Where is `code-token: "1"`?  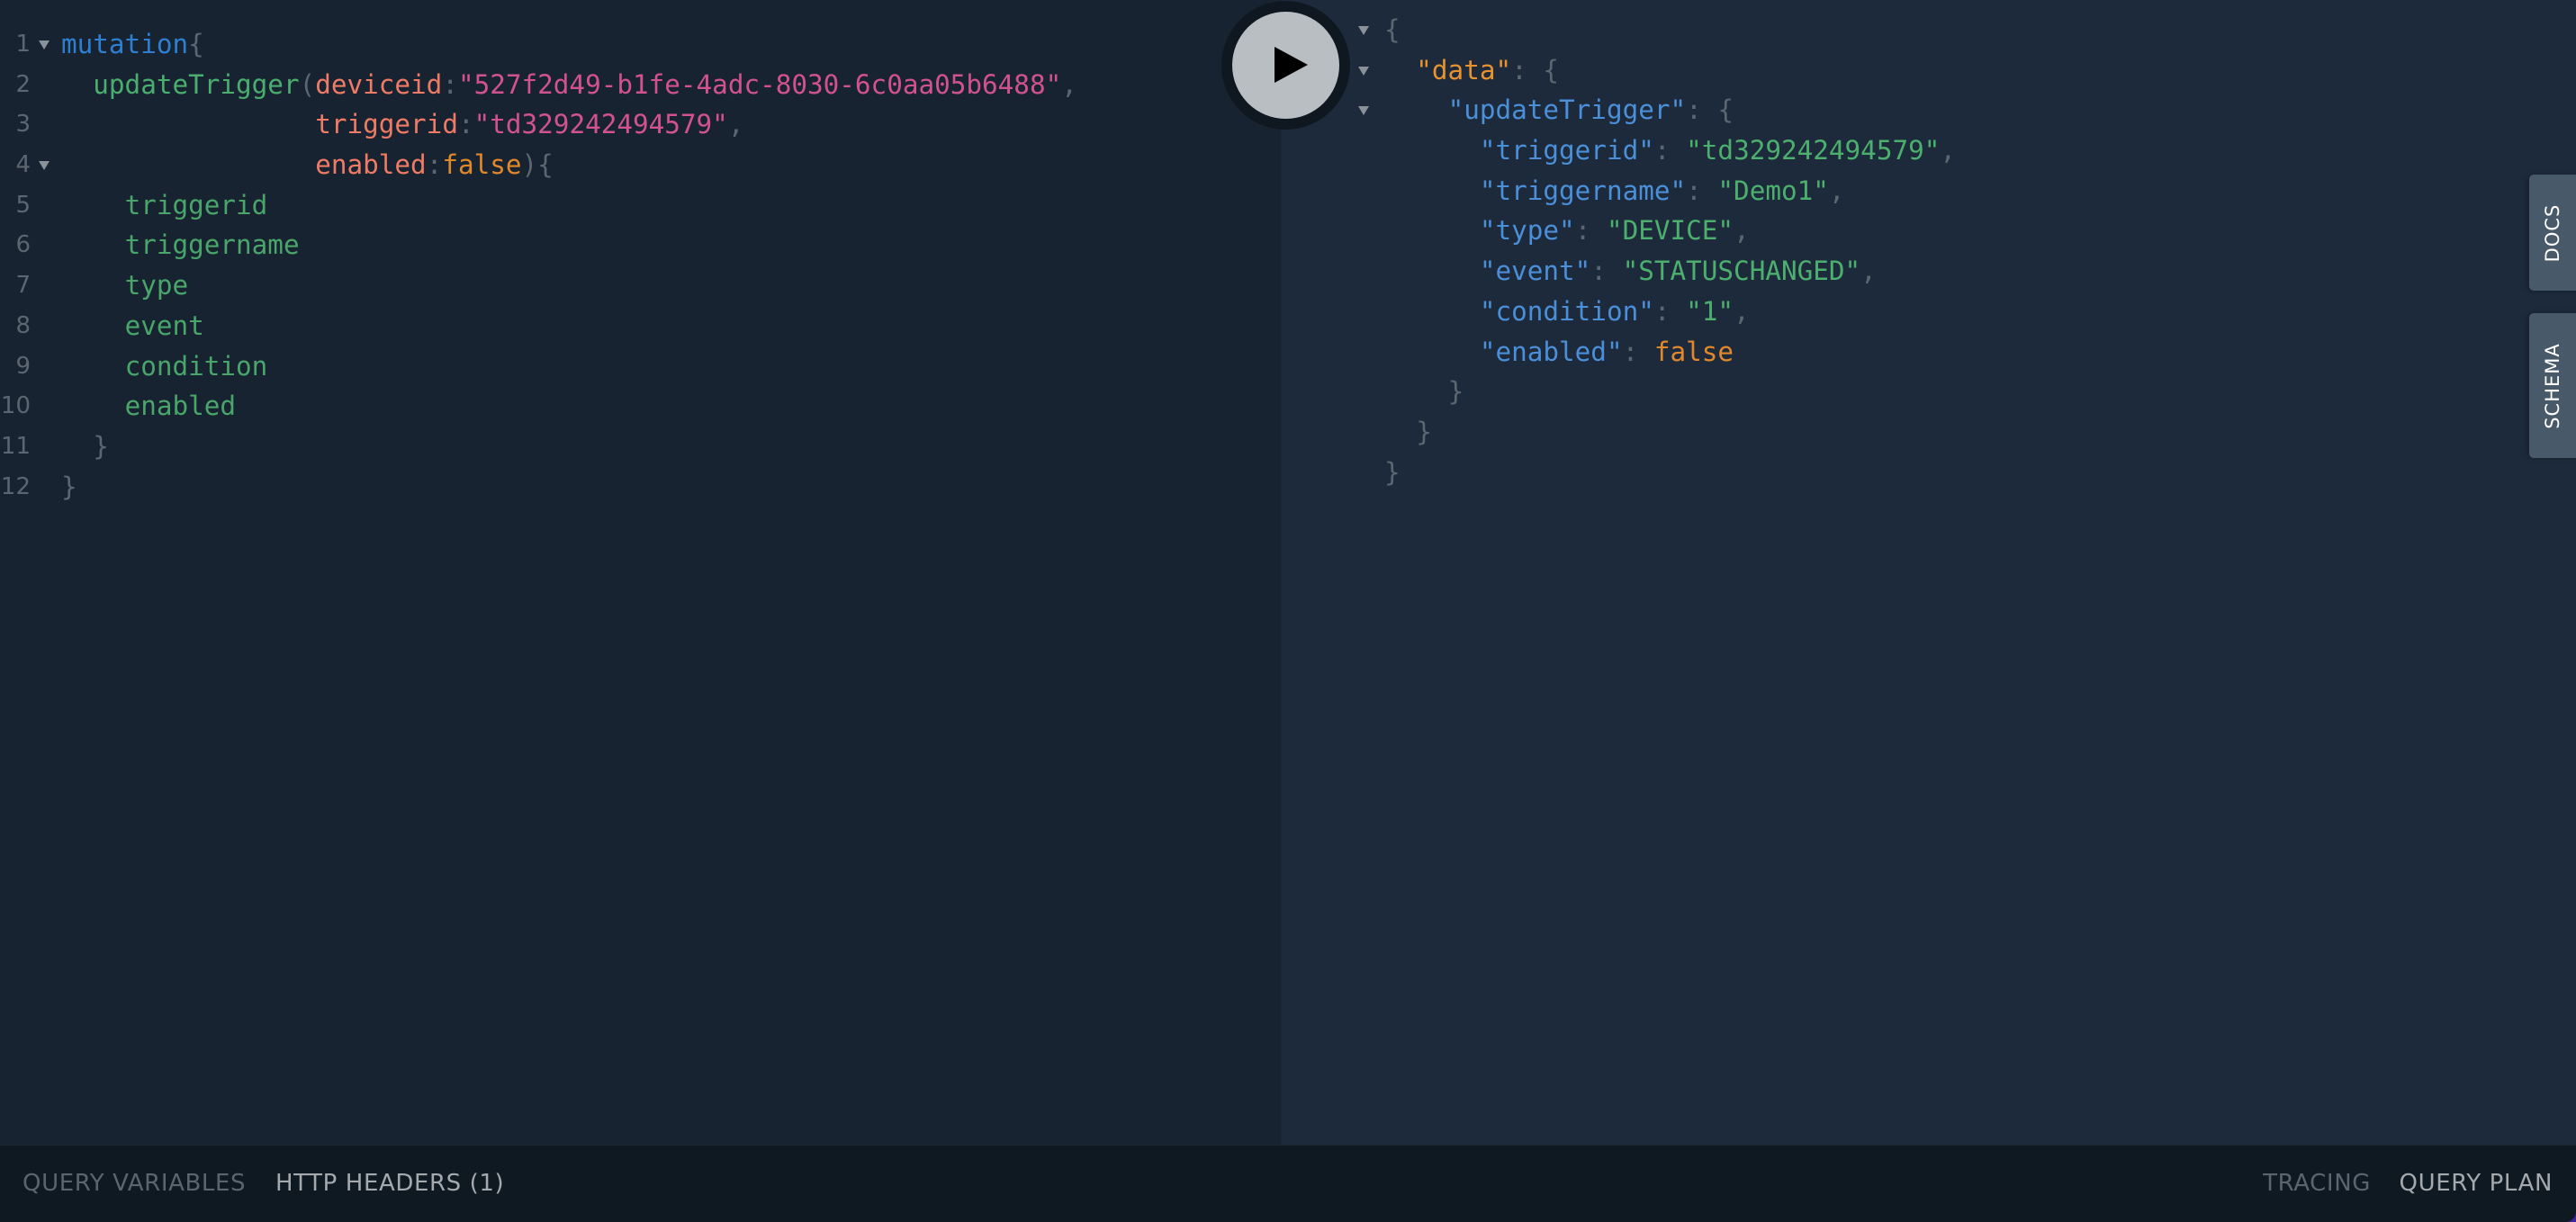
code-token: "1" is located at coordinates (1710, 311).